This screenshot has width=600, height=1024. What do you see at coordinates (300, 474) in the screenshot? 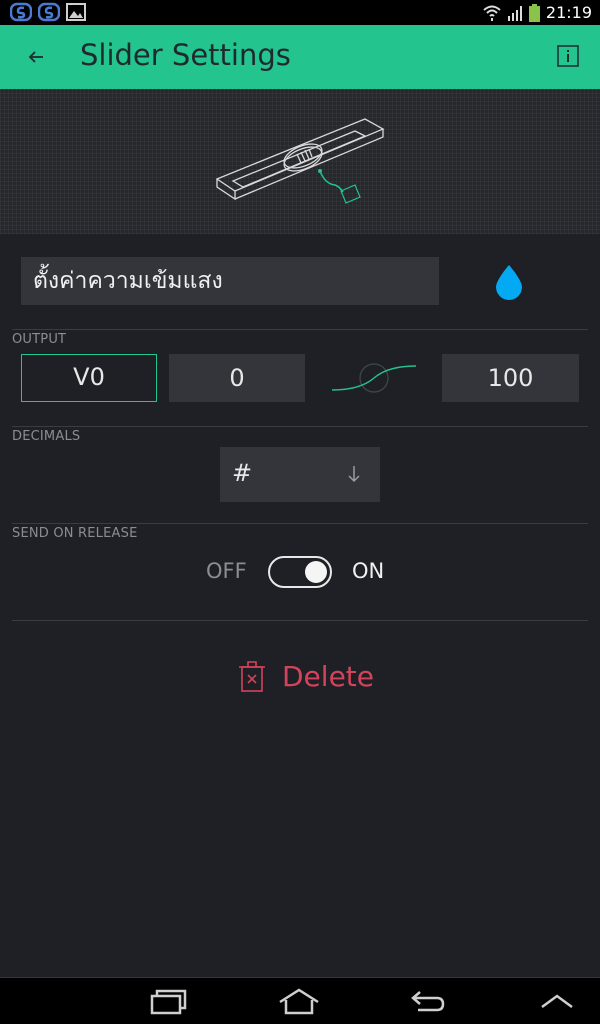
I see `decimals-dropdown: #` at bounding box center [300, 474].